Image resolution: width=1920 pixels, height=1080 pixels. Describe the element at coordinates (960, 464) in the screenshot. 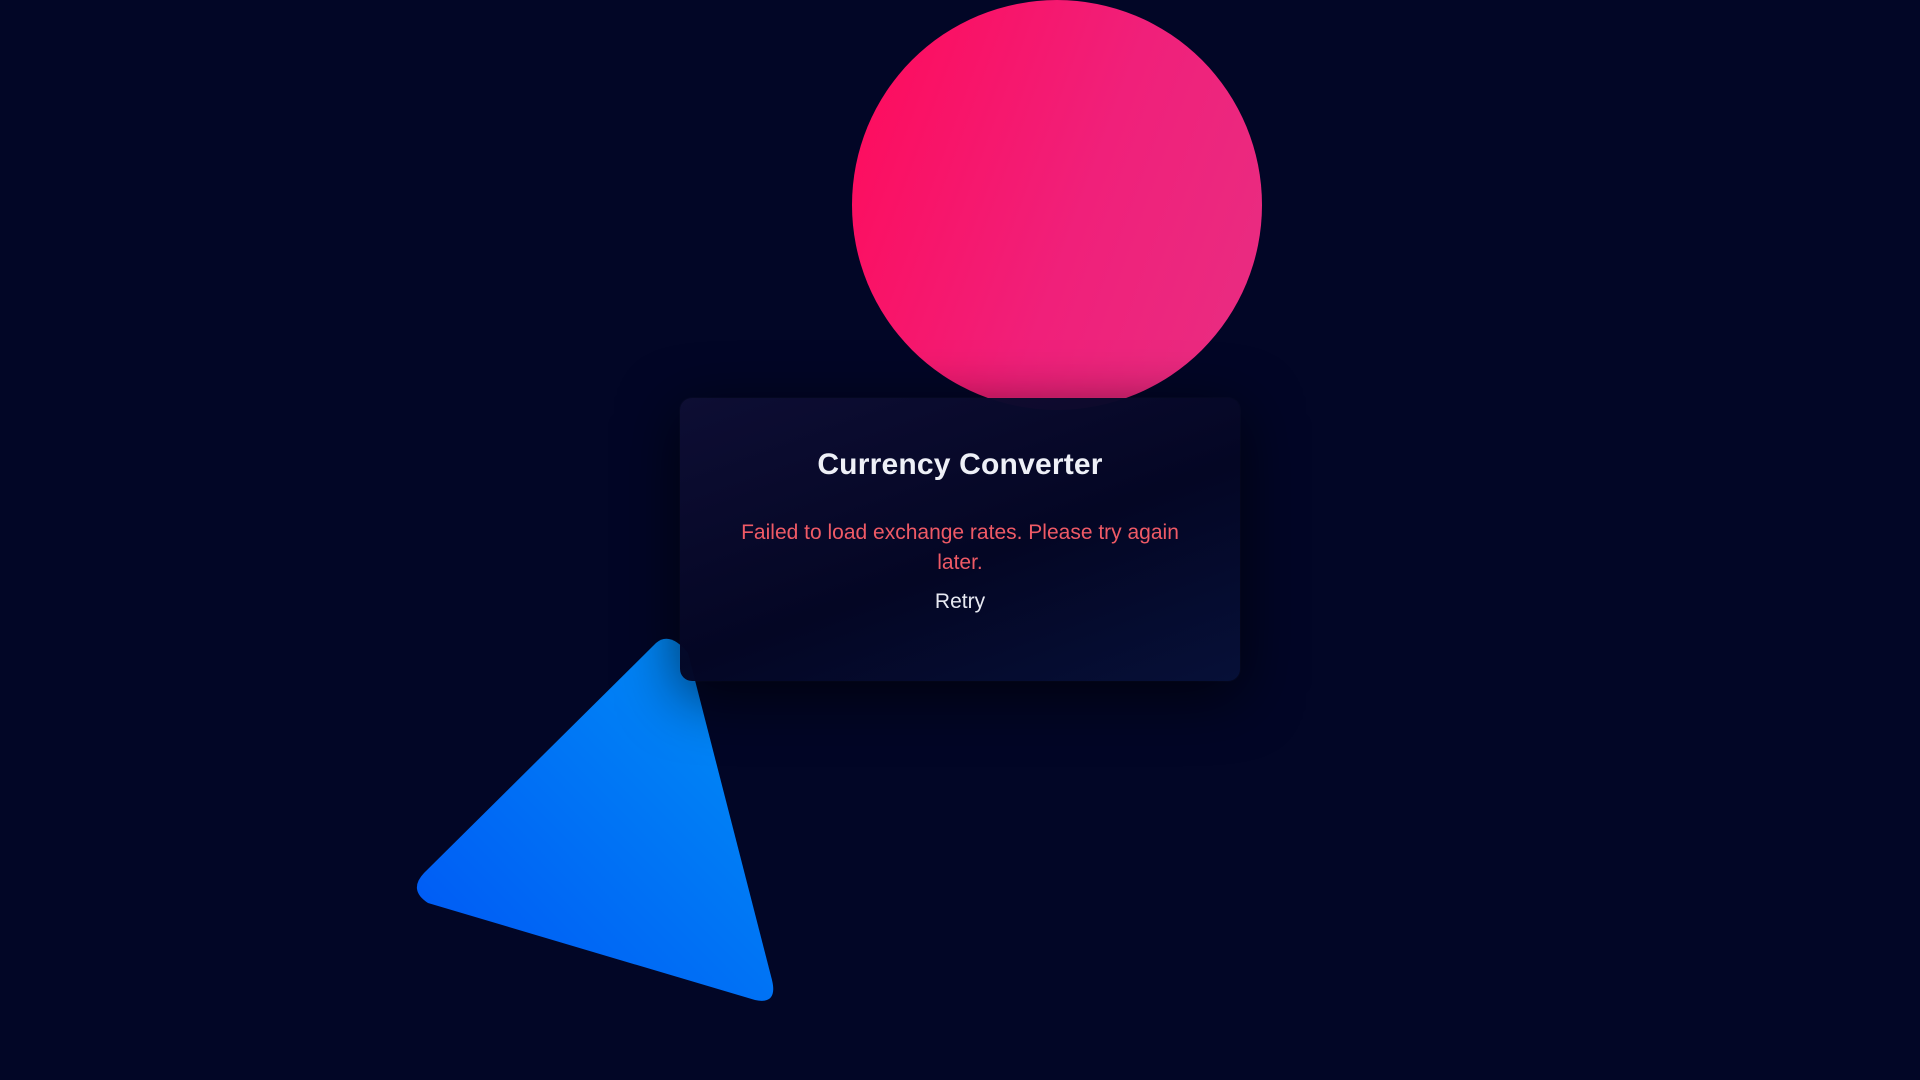

I see `card-title: Currency Converter` at that location.